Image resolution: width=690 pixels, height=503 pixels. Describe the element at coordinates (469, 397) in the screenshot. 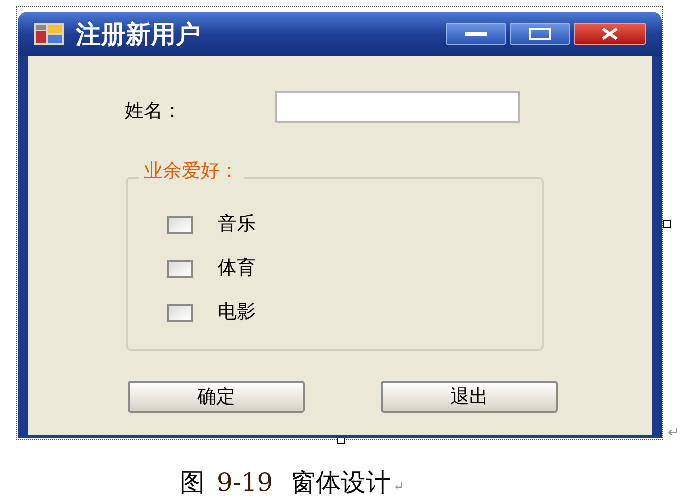

I see `exit-button: 退出` at that location.